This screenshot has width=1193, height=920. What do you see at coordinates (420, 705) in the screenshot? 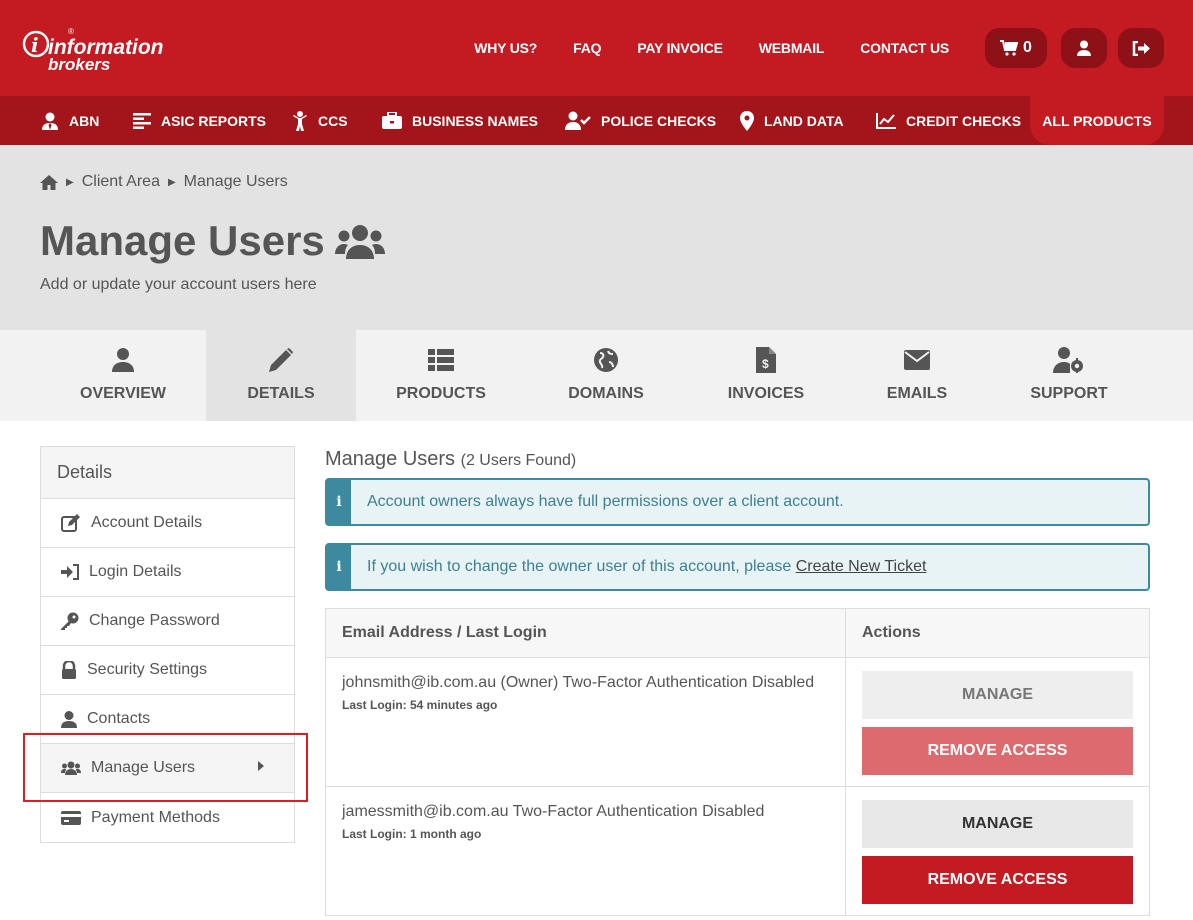
I see `user-last-login: Last Login: 54 minutes ago` at bounding box center [420, 705].